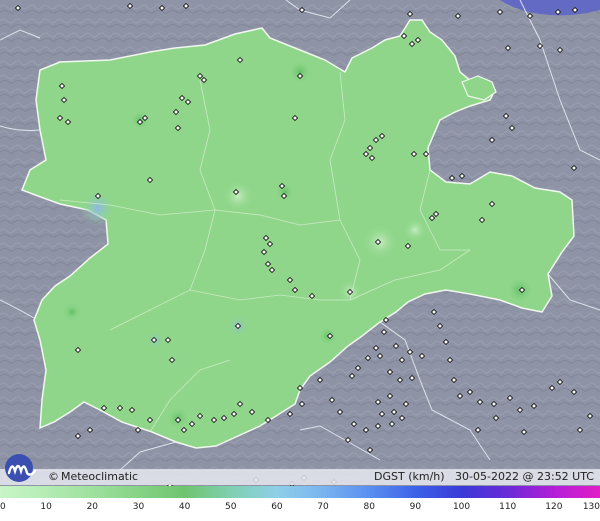 The image size is (600, 521). I want to click on scale-tick-label: 80, so click(369, 507).